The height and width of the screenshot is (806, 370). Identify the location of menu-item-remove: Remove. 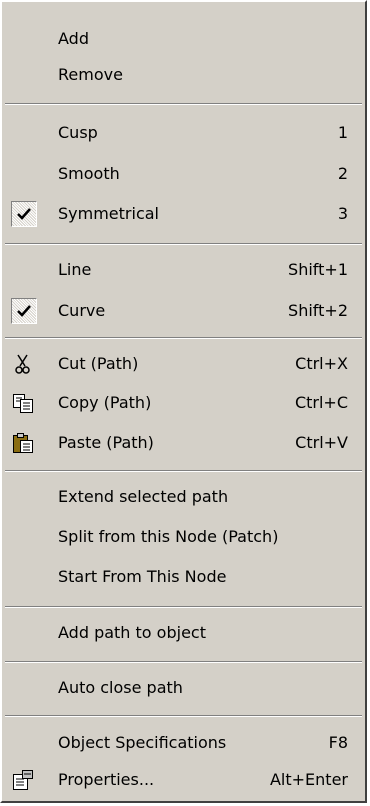
(183, 75).